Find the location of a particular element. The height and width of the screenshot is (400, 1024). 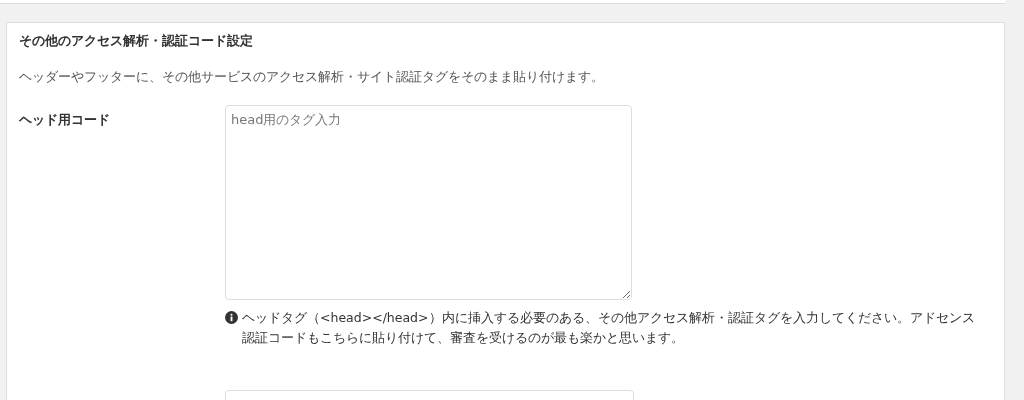

field-label: ヘッド用コード is located at coordinates (65, 120).